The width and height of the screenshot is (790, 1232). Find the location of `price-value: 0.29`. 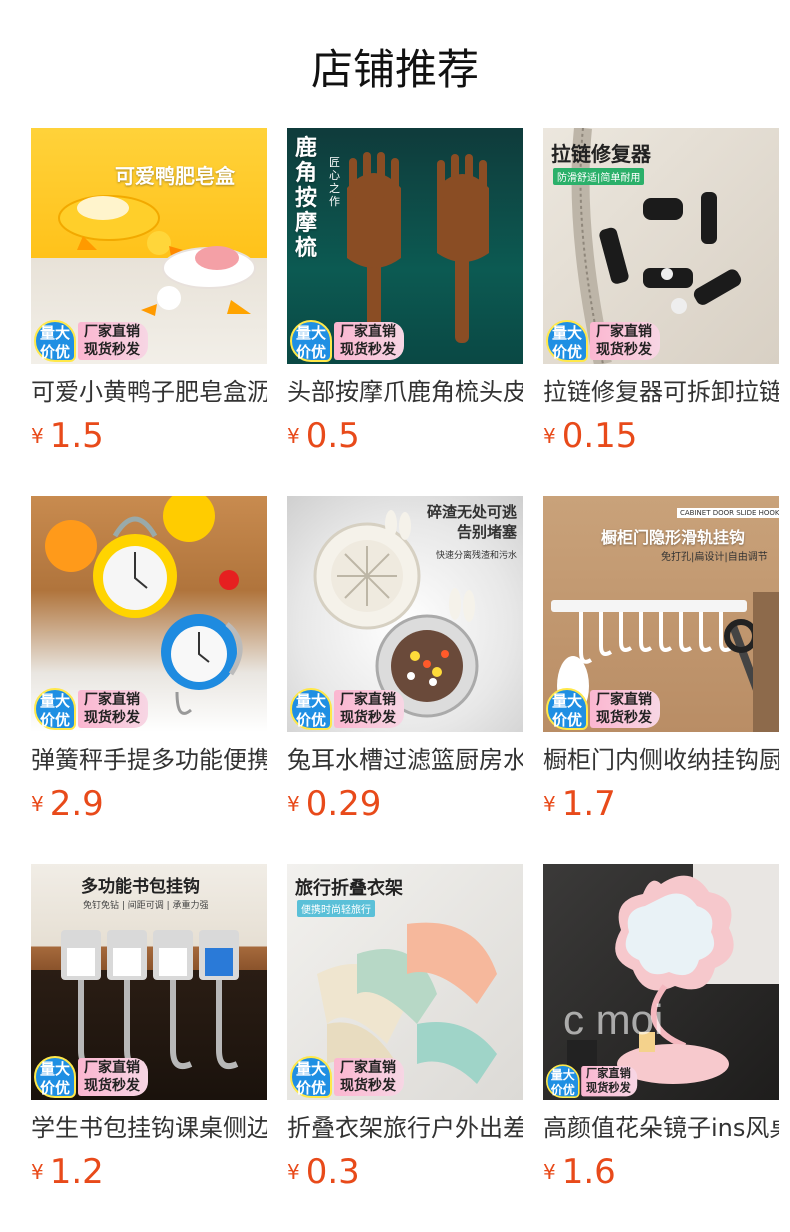

price-value: 0.29 is located at coordinates (343, 804).